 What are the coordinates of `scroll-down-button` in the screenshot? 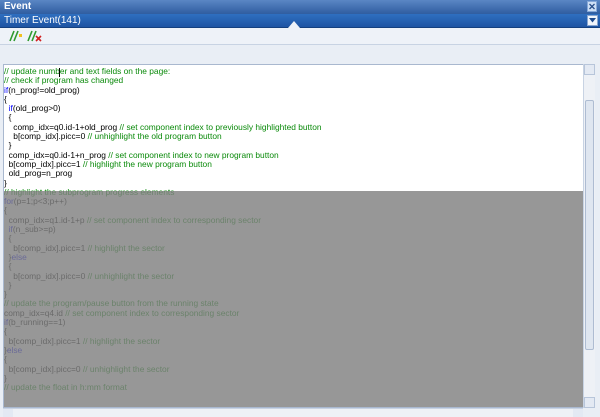 It's located at (589, 402).